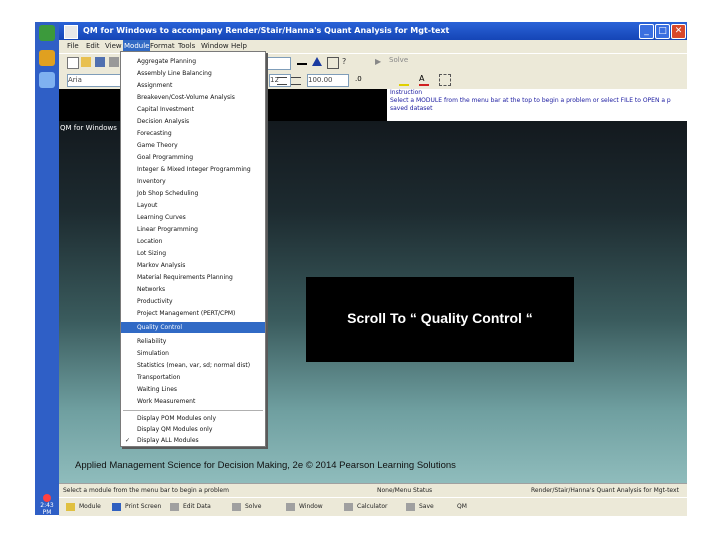 The image size is (720, 540). What do you see at coordinates (193, 277) in the screenshot?
I see `menu-item: Material Requirements Planning` at bounding box center [193, 277].